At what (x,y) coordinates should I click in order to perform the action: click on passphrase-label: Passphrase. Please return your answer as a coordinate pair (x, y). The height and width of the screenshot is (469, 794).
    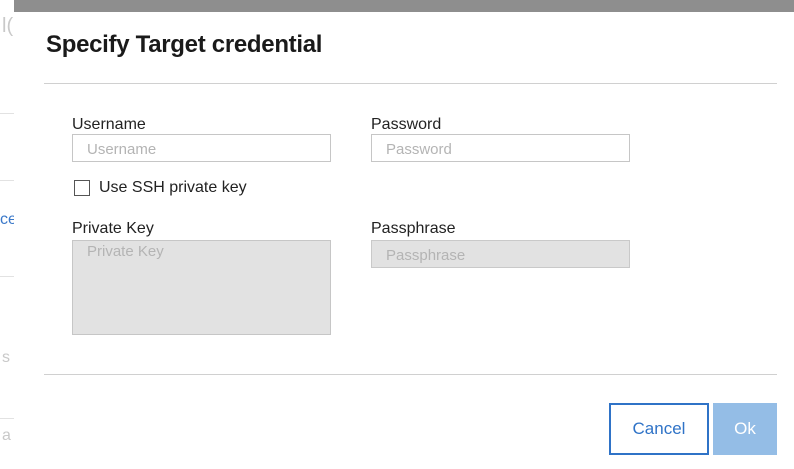
    Looking at the image, I should click on (413, 228).